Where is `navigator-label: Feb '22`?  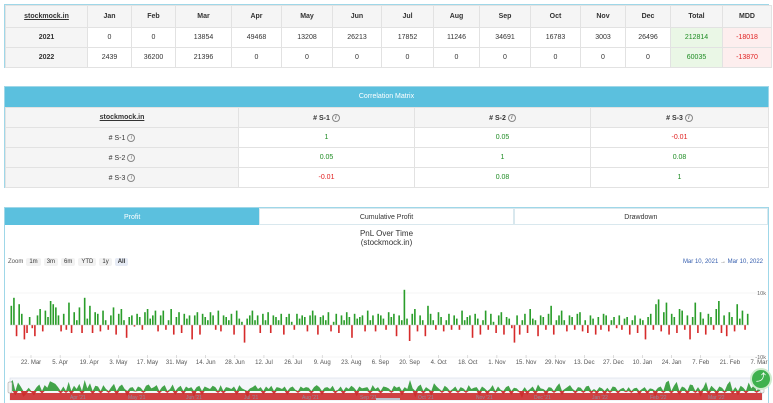 navigator-label: Feb '22 is located at coordinates (658, 398).